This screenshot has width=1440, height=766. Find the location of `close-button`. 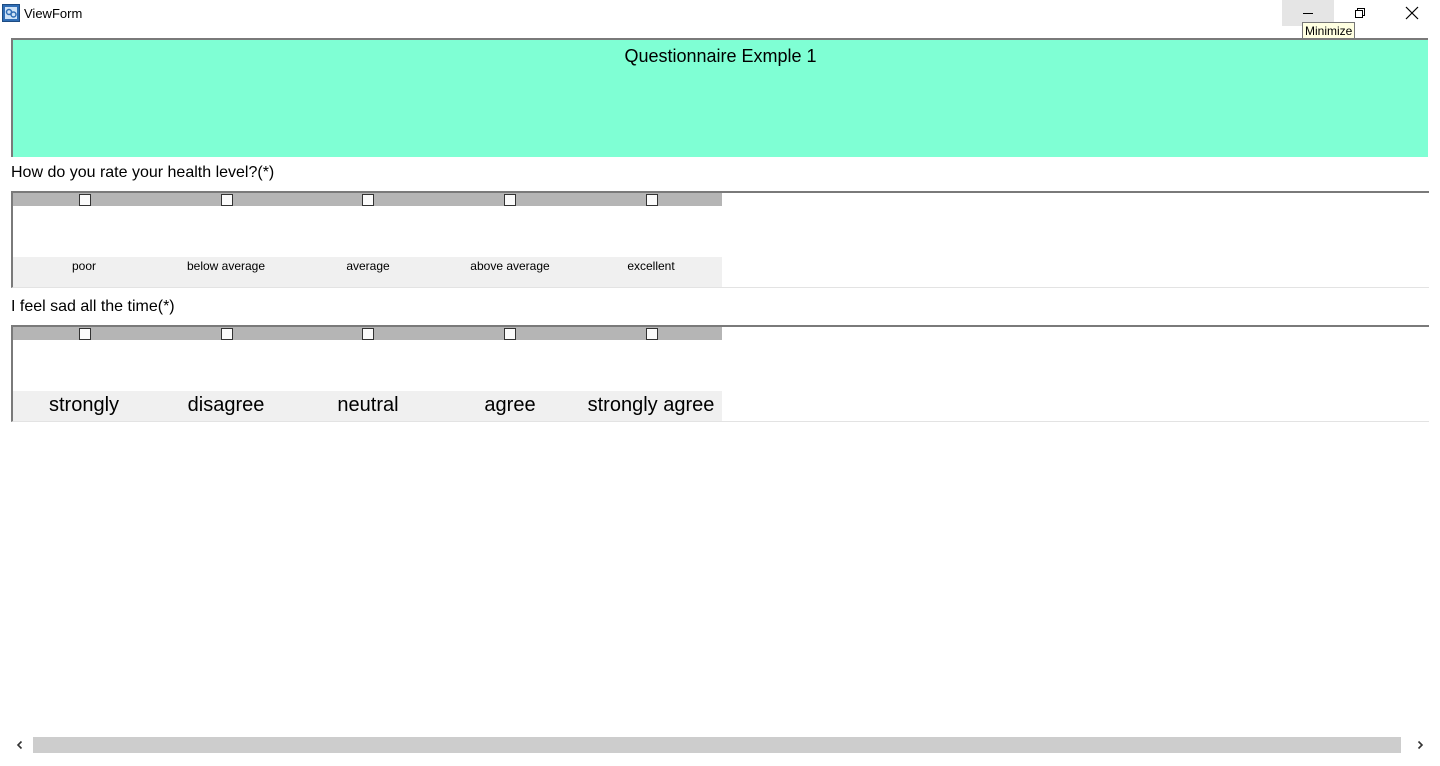

close-button is located at coordinates (1412, 13).